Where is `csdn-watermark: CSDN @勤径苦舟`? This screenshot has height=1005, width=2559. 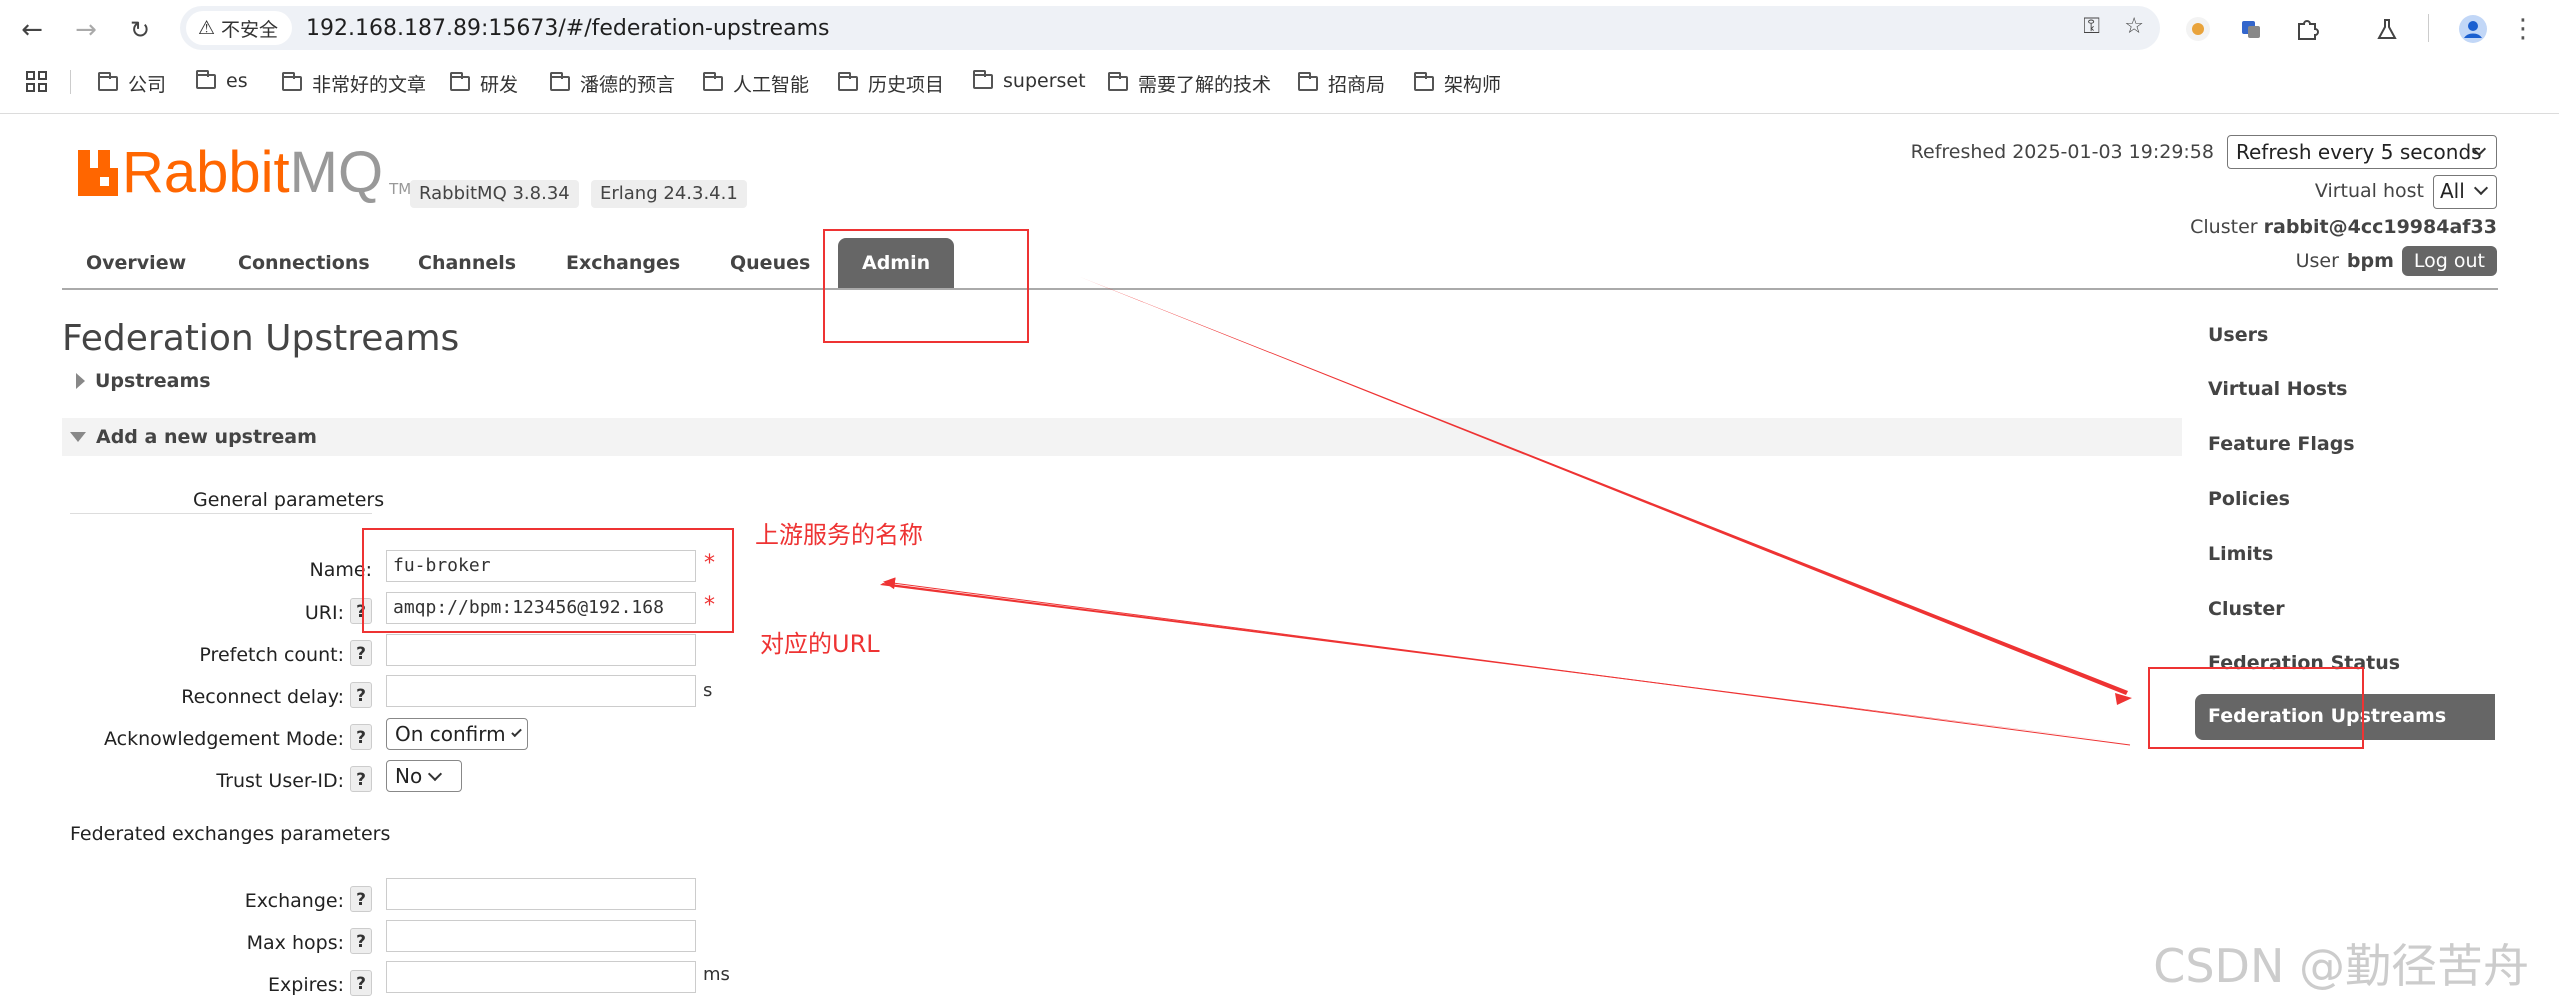 csdn-watermark: CSDN @勤径苦舟 is located at coordinates (2341, 966).